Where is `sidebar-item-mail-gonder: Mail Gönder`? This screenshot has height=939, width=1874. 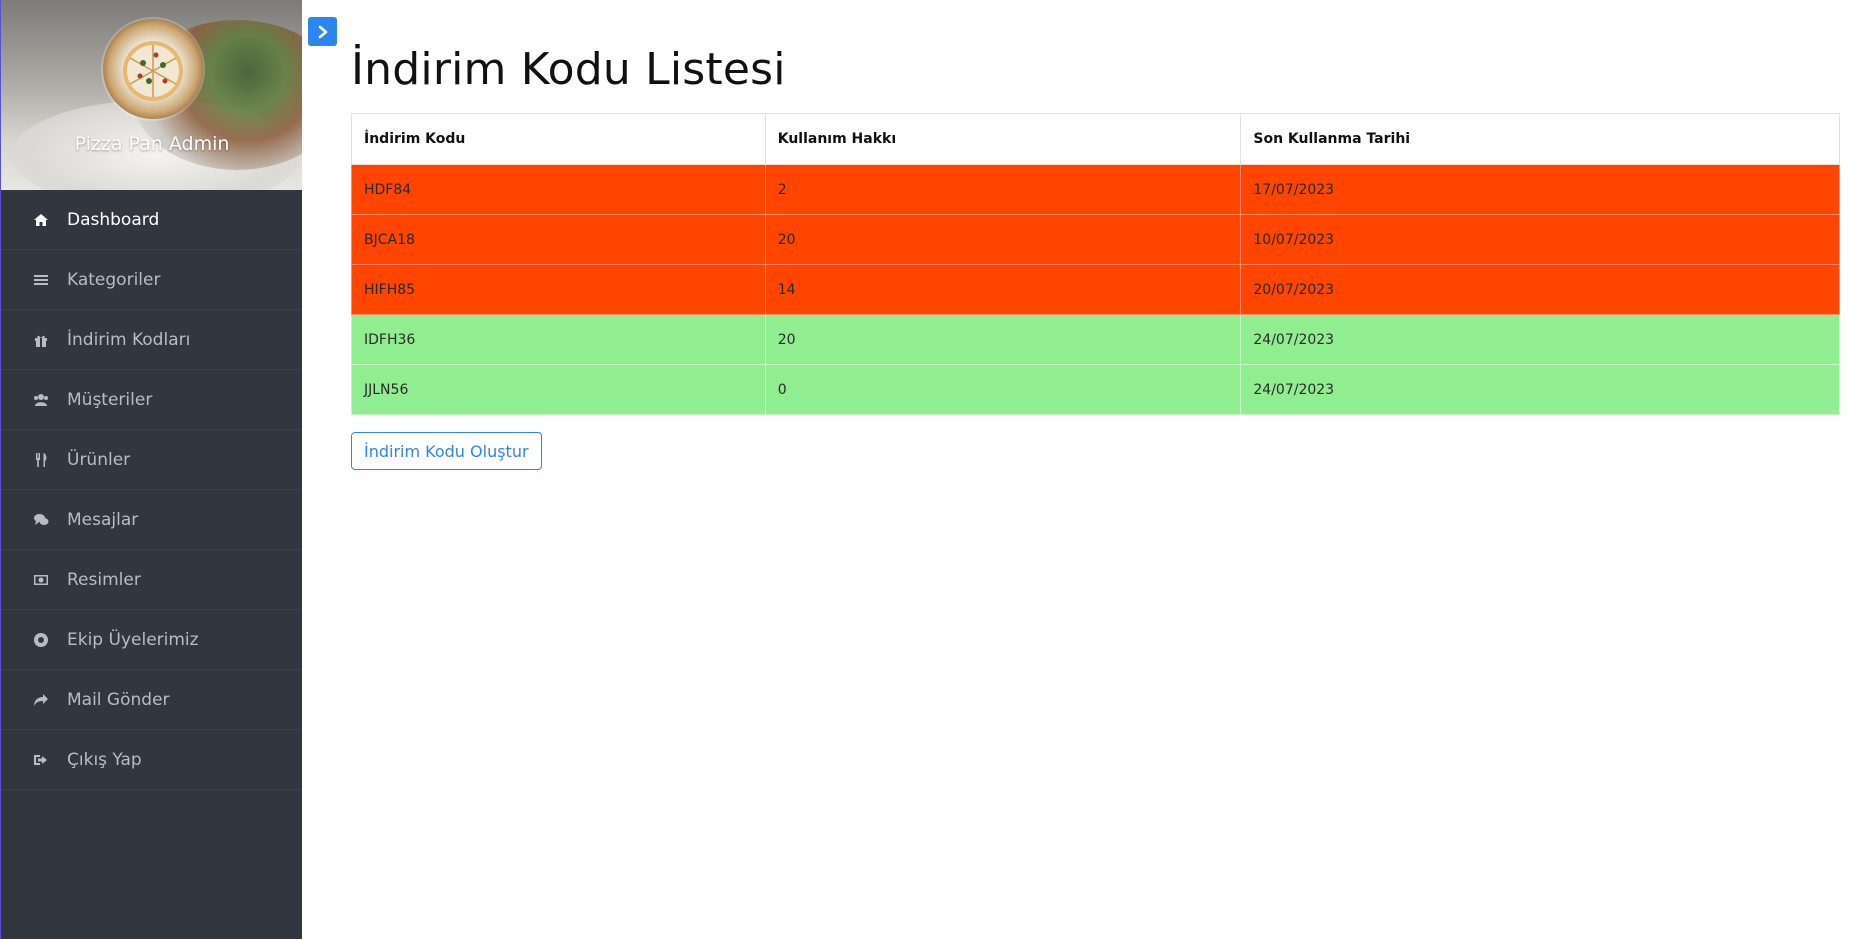 sidebar-item-mail-gonder: Mail Gönder is located at coordinates (151, 700).